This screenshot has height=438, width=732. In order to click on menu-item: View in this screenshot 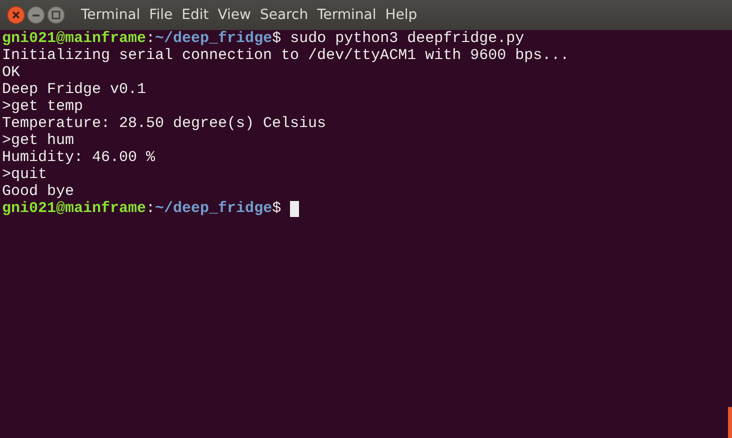, I will do `click(234, 15)`.